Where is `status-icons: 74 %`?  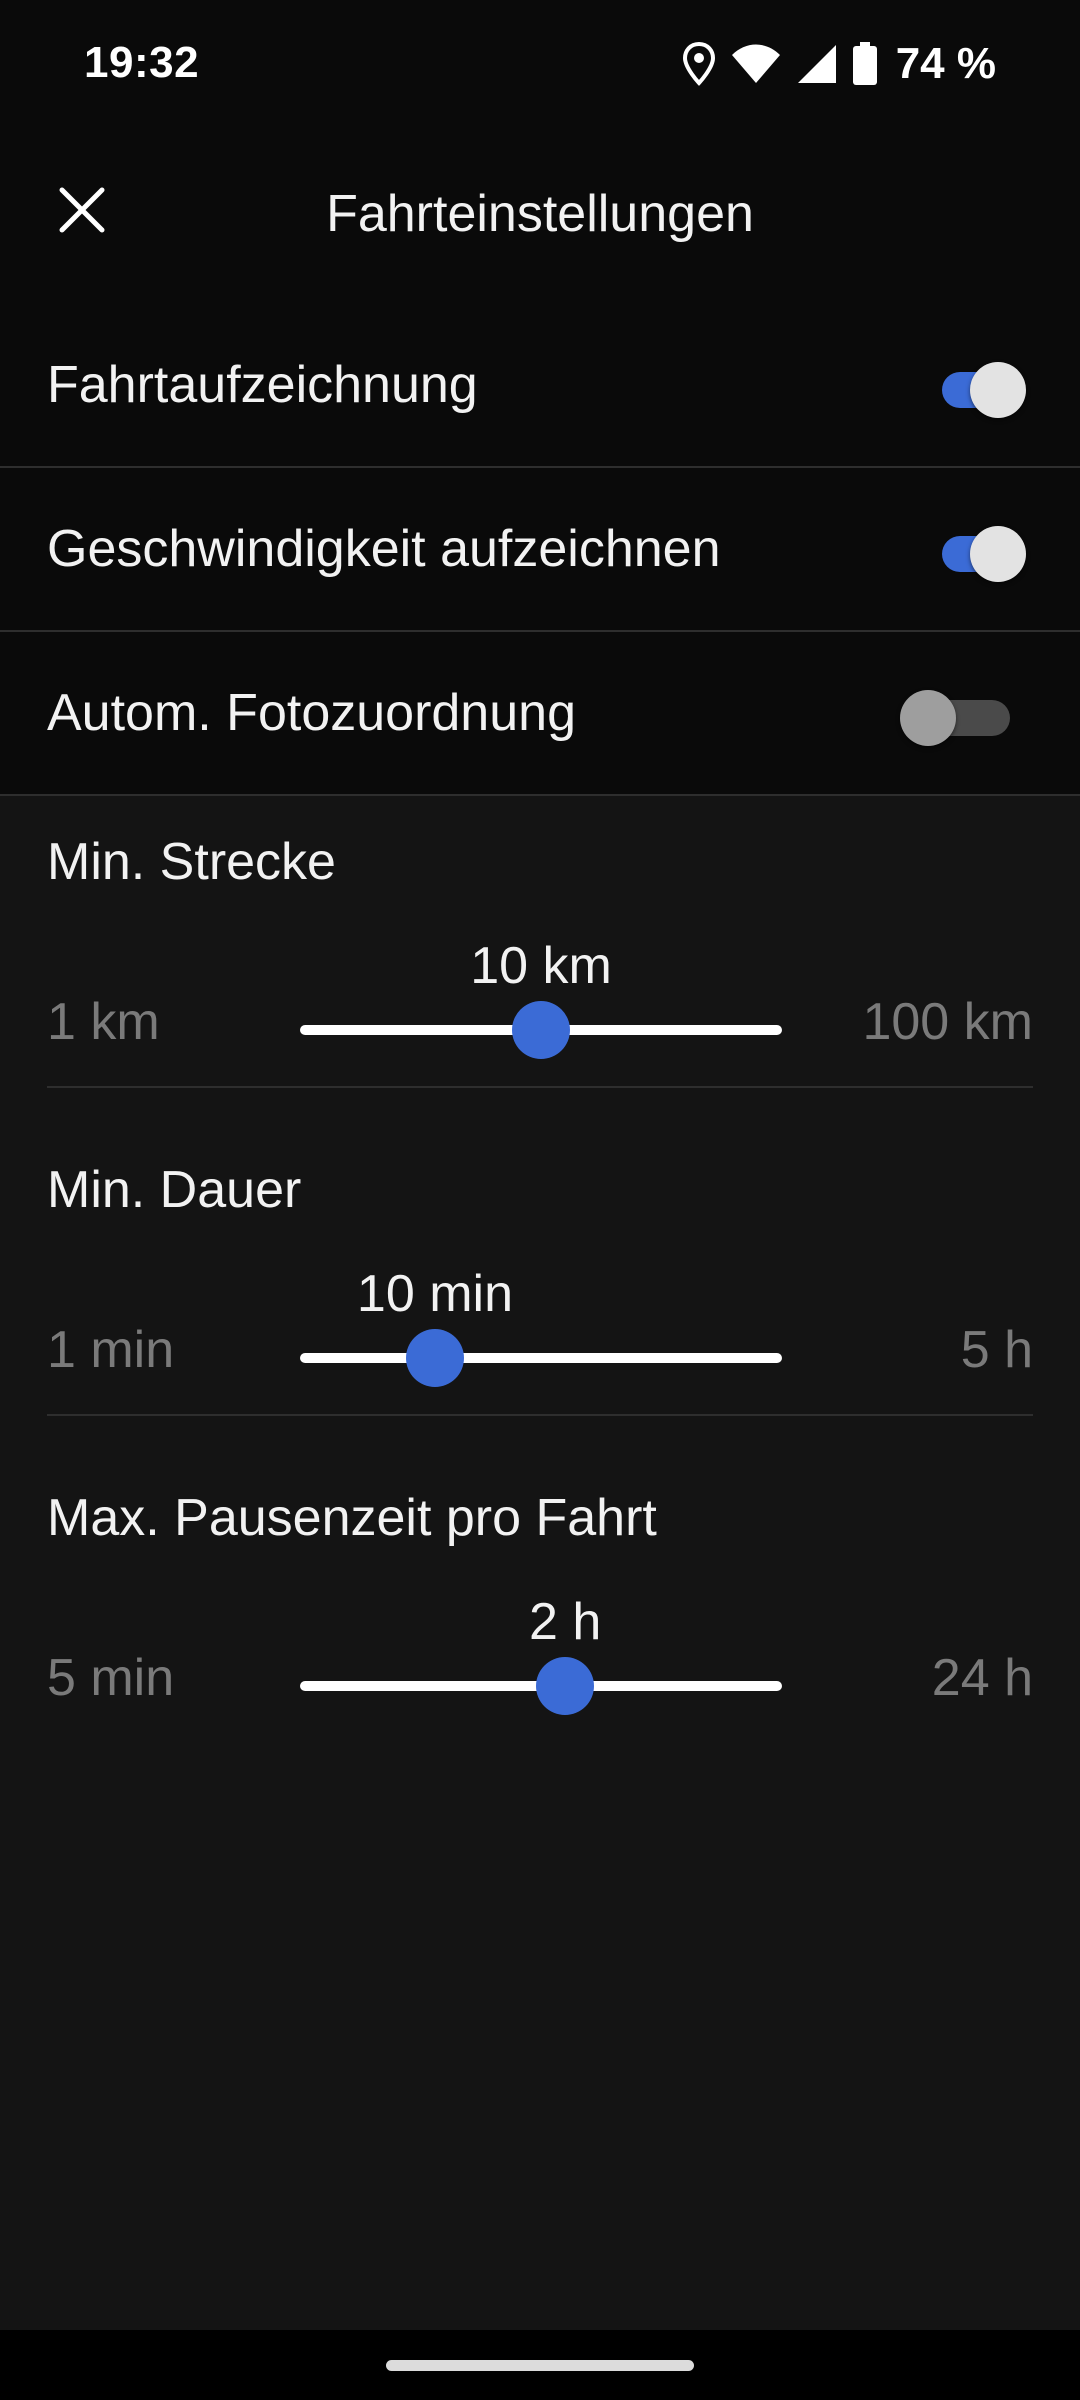 status-icons: 74 % is located at coordinates (839, 64).